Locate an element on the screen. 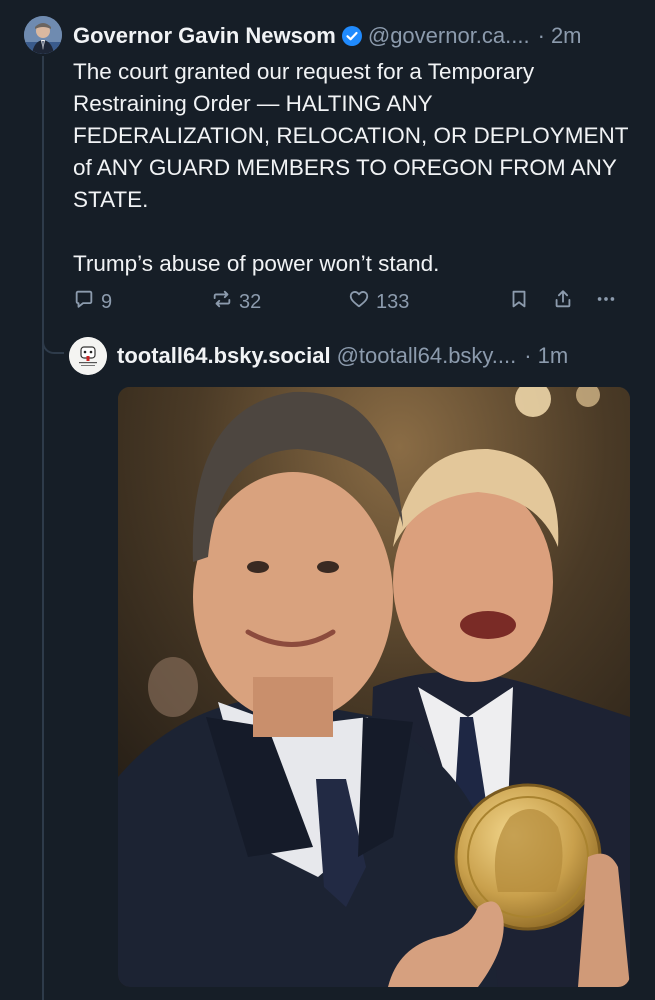 The image size is (655, 1000). reply-button: 9 is located at coordinates (92, 302).